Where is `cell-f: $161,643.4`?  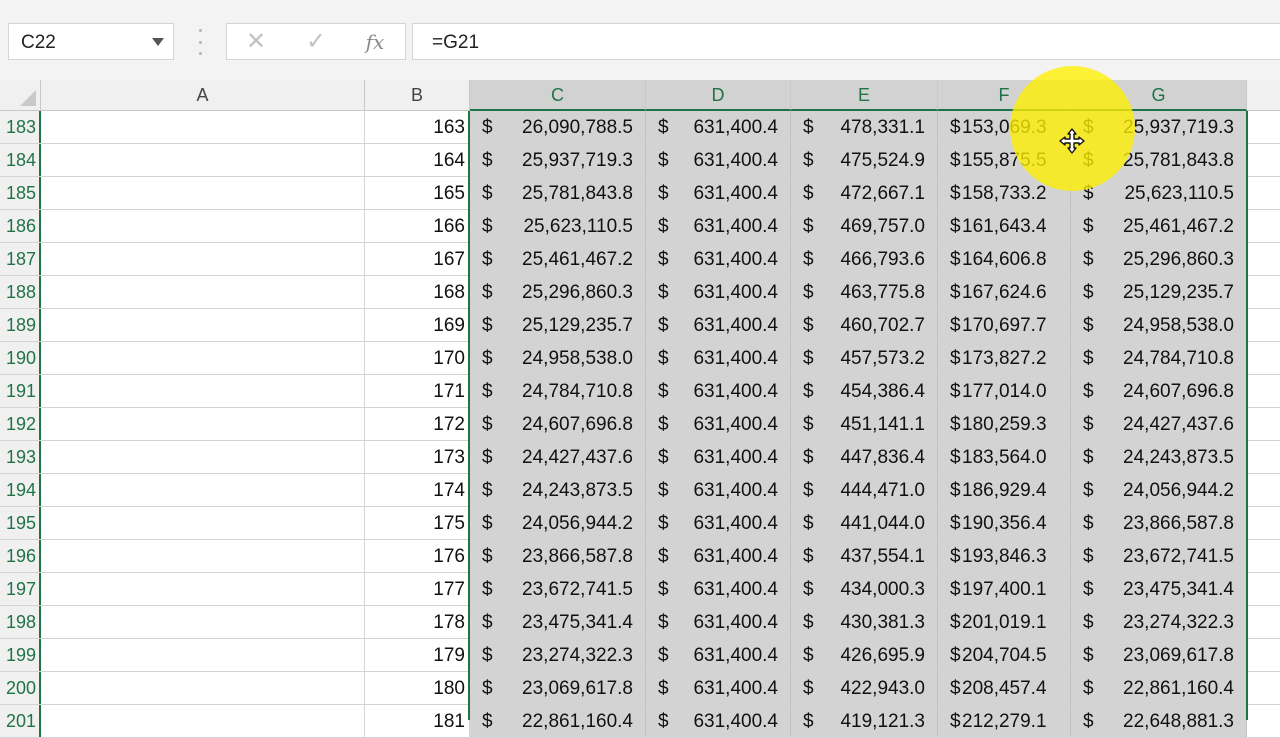 cell-f: $161,643.4 is located at coordinates (1004, 226).